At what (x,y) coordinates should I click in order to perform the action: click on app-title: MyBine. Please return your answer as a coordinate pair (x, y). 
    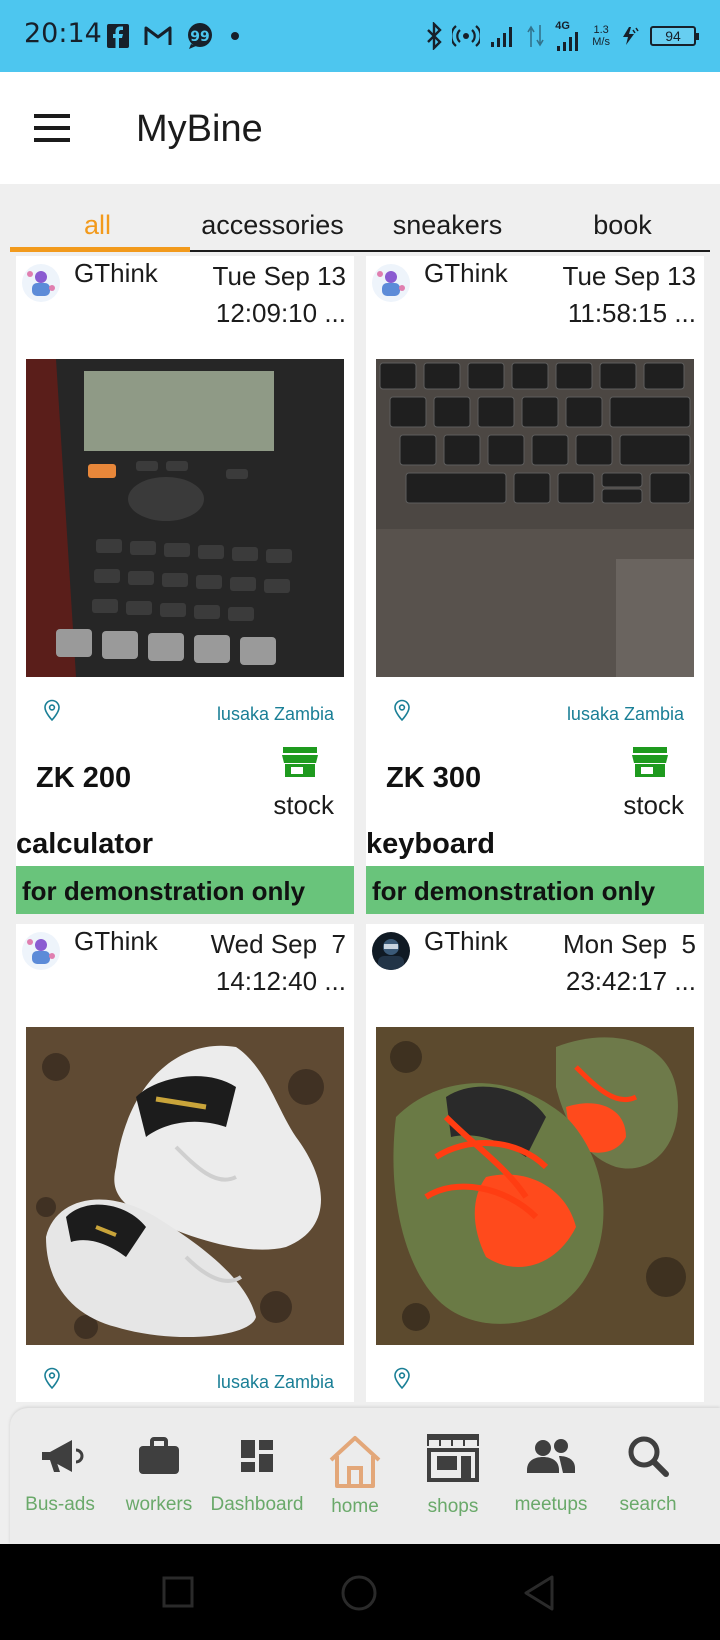
    Looking at the image, I should click on (199, 129).